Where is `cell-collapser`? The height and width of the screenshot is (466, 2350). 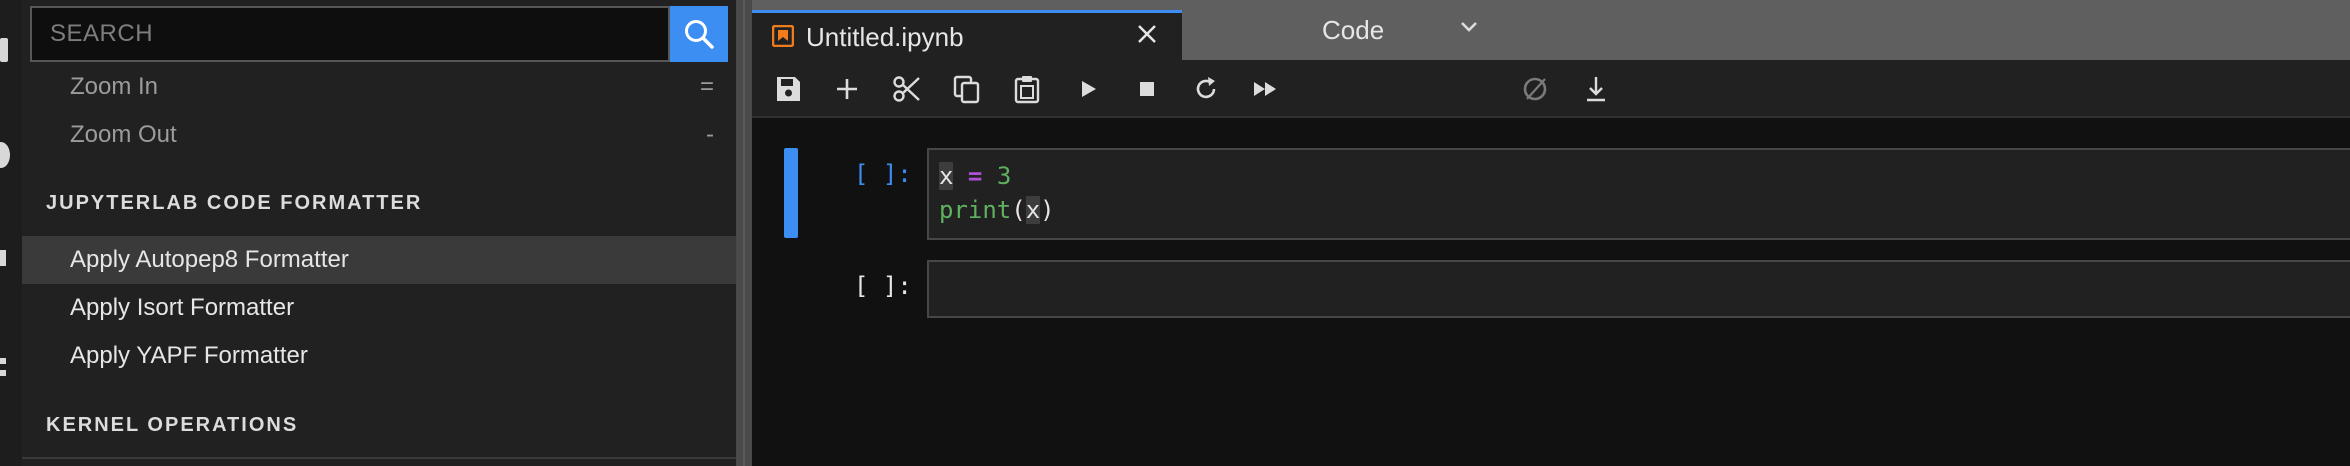
cell-collapser is located at coordinates (791, 193).